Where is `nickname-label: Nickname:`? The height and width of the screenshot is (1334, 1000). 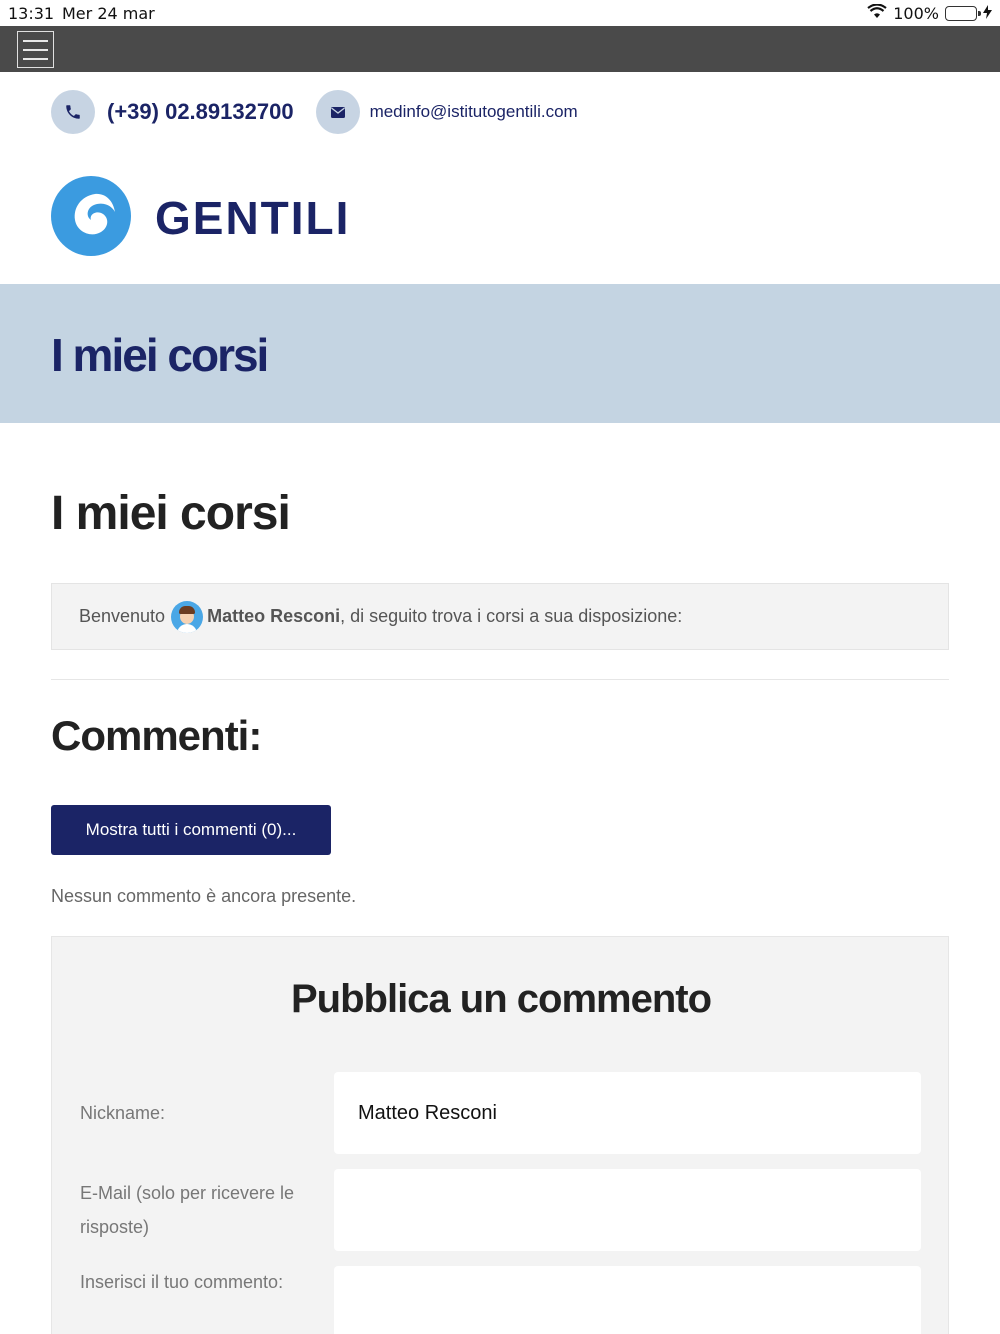
nickname-label: Nickname: is located at coordinates (123, 1113).